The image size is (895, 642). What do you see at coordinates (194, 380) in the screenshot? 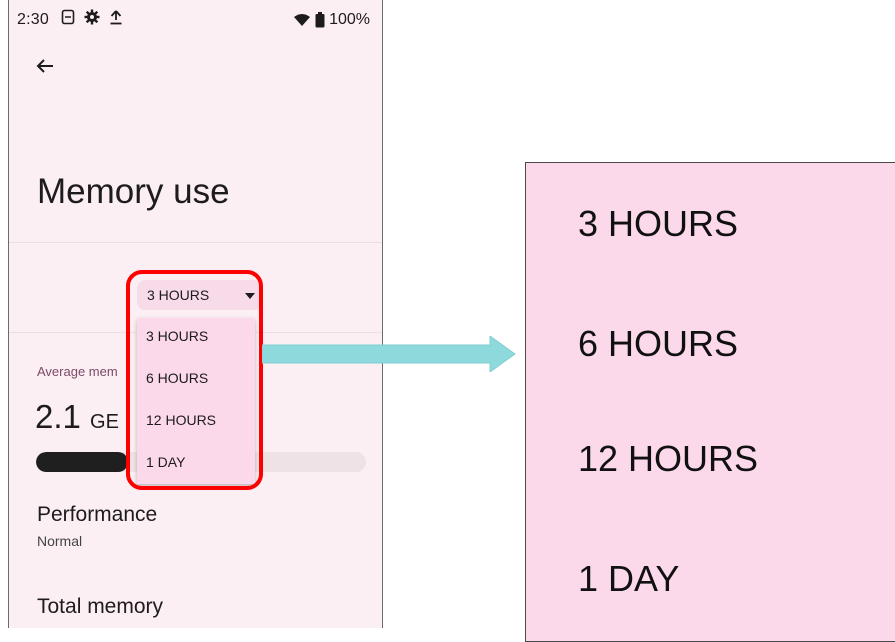
I see `dropdown-highlight-outline` at bounding box center [194, 380].